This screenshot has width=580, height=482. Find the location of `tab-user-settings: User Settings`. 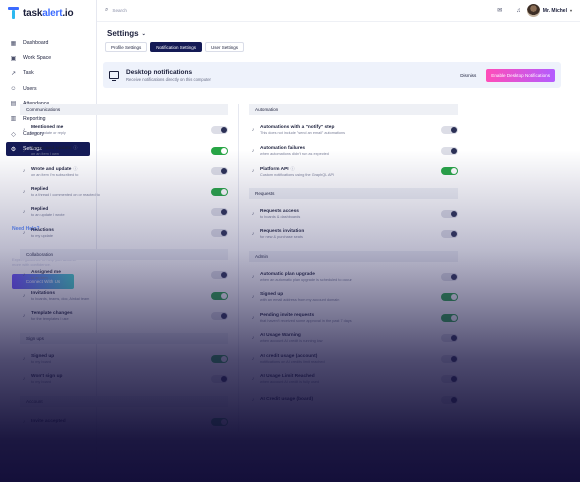

tab-user-settings: User Settings is located at coordinates (225, 47).